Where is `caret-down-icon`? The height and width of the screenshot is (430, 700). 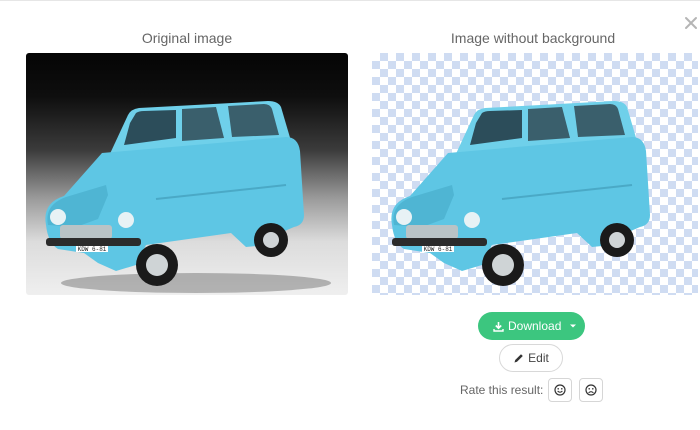
caret-down-icon is located at coordinates (573, 326).